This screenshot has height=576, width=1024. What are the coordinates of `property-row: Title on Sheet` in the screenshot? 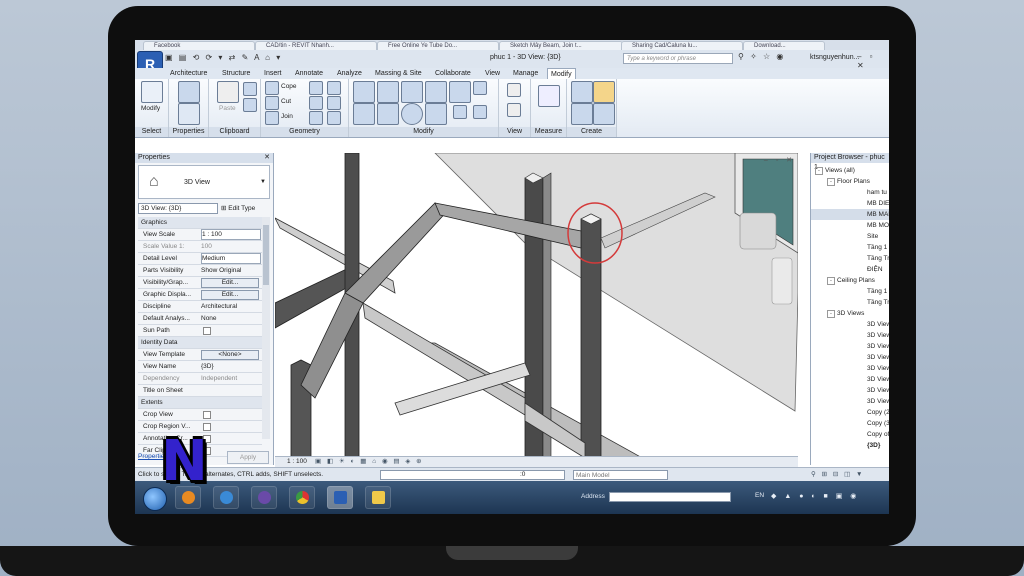 It's located at (200, 391).